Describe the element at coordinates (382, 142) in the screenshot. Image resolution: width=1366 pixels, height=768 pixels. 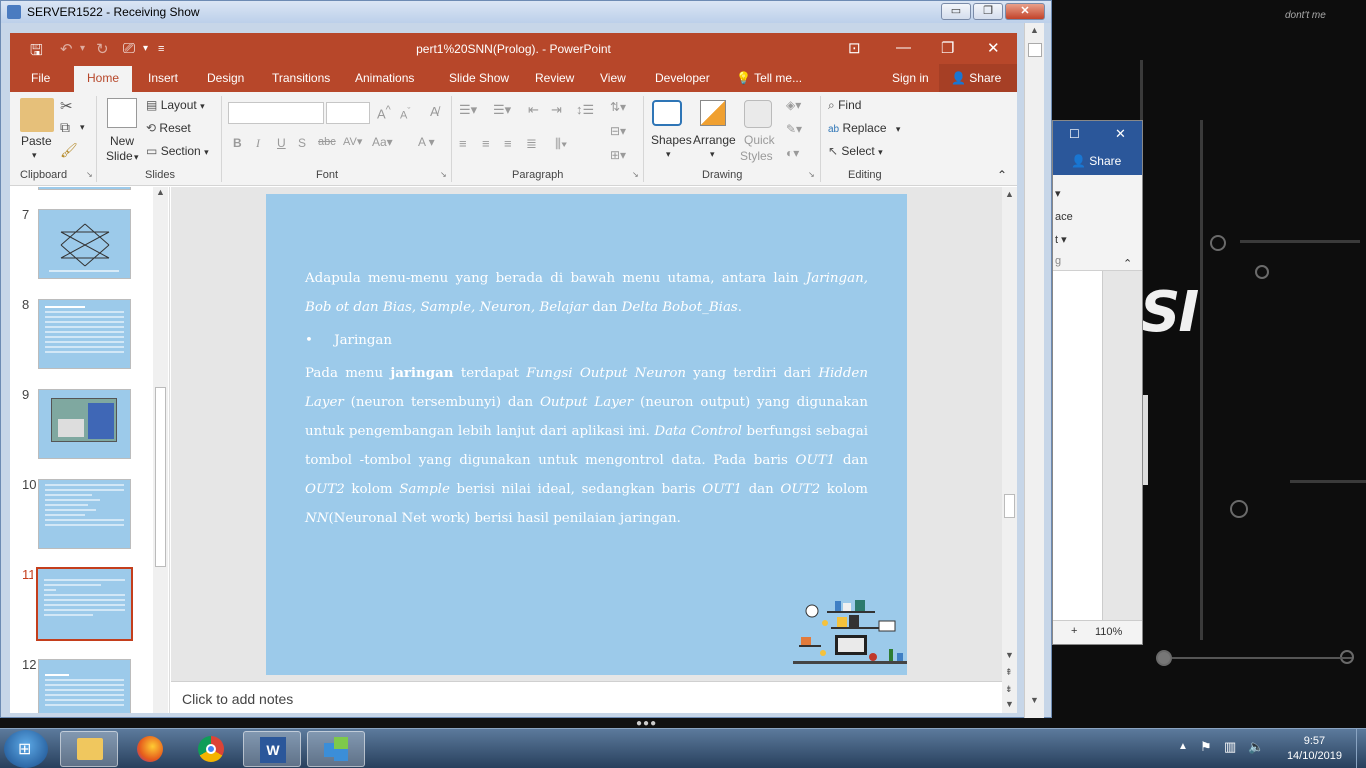
I see `change-case-icon: Aa▾` at that location.